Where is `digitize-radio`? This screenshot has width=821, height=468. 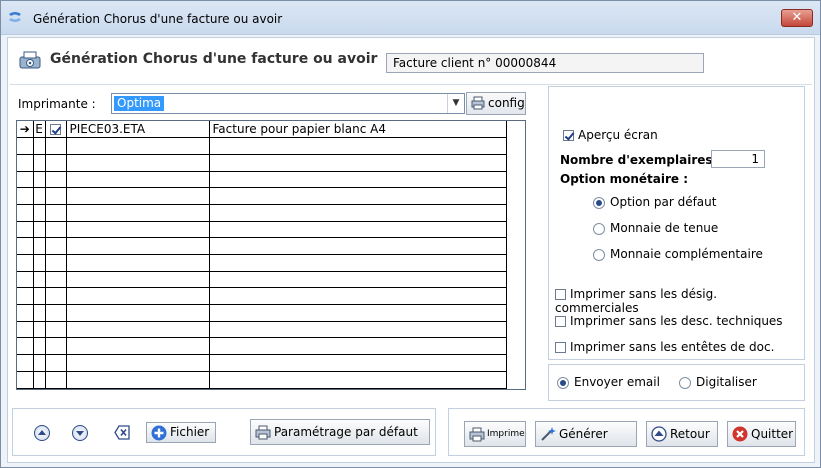
digitize-radio is located at coordinates (685, 382).